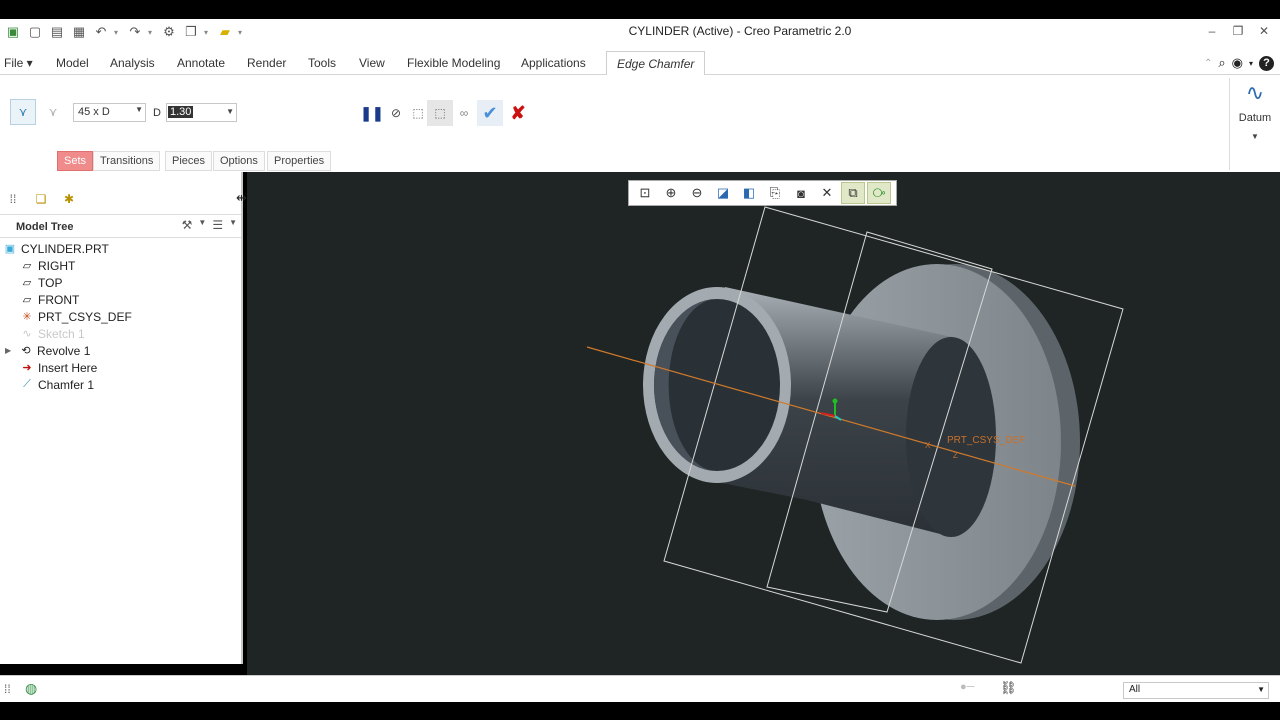  I want to click on layers-tab-icon: ❏, so click(41, 199).